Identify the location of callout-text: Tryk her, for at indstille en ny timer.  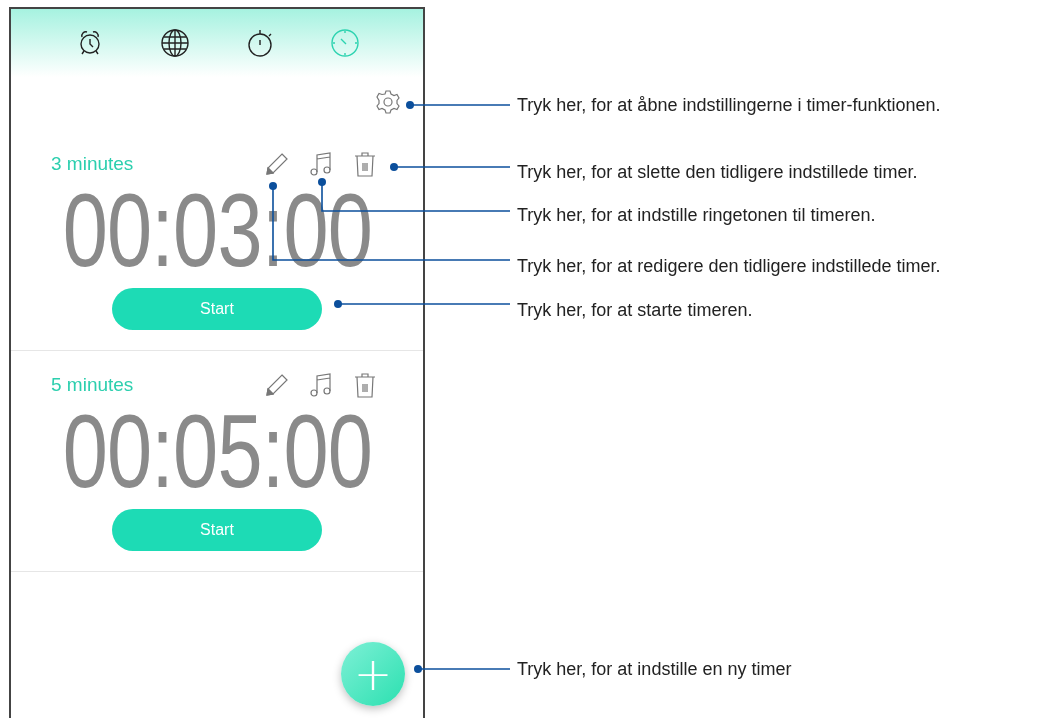
(654, 669).